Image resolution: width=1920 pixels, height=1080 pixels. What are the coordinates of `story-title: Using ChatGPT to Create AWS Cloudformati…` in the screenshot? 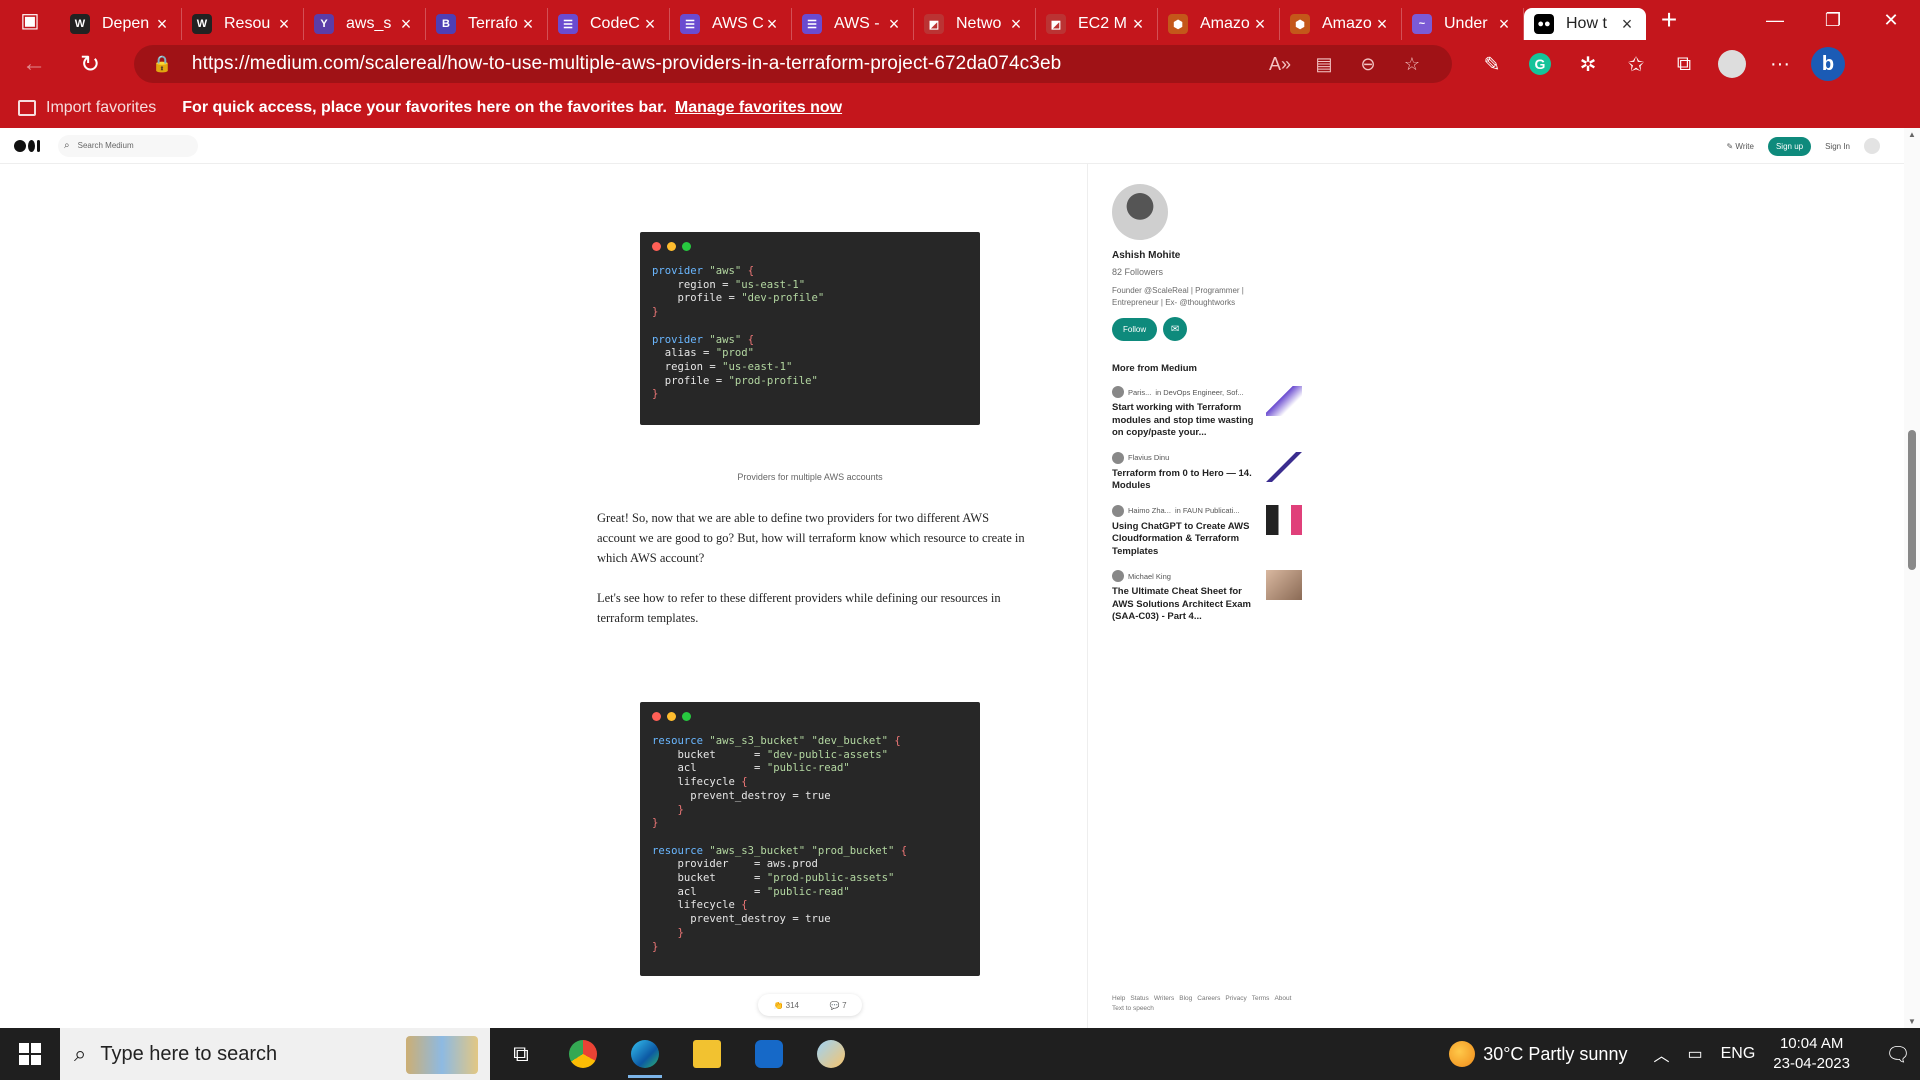 It's located at (1187, 540).